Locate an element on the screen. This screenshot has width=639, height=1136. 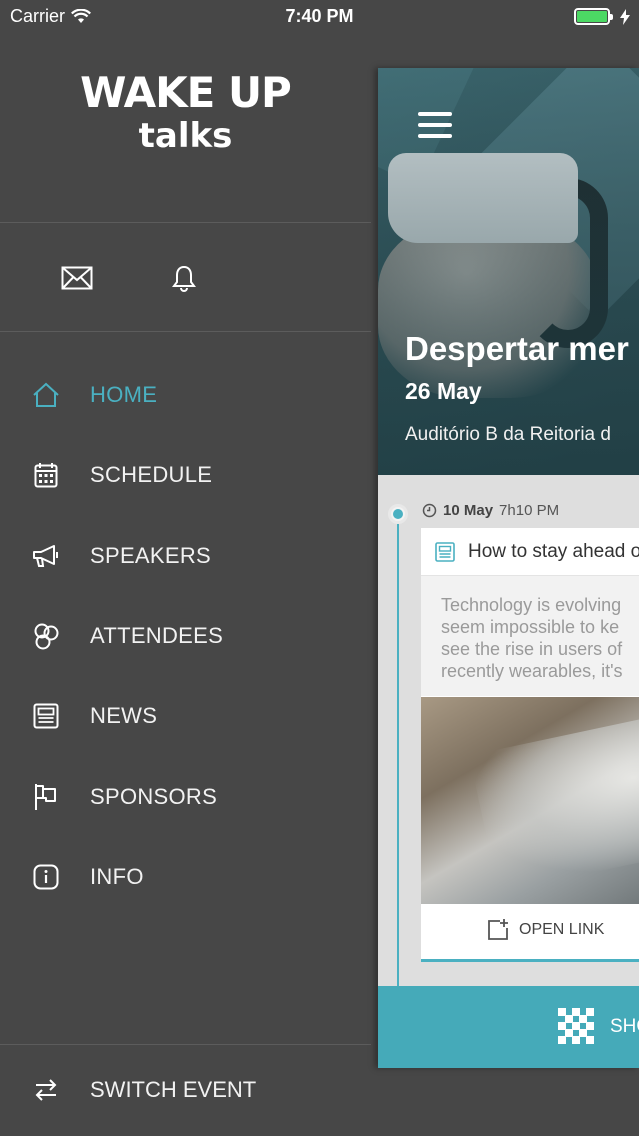
post-time: 7h10 PM is located at coordinates (529, 510).